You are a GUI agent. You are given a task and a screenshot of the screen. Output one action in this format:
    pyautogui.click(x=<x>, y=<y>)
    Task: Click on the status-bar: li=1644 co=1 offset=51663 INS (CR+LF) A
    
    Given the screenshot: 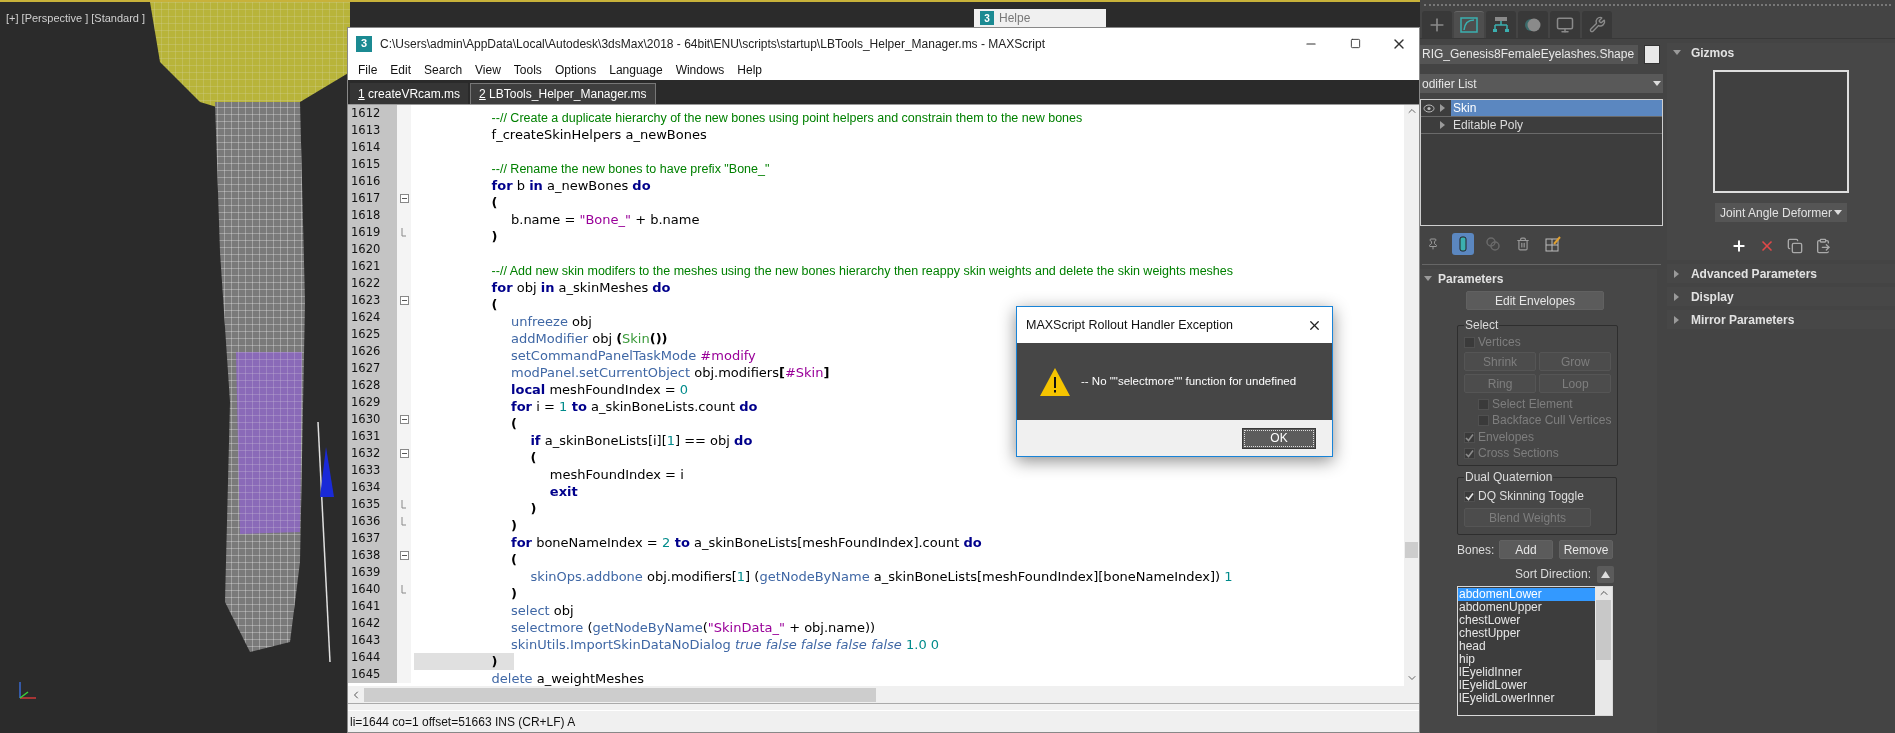 What is the action you would take?
    pyautogui.click(x=883, y=721)
    